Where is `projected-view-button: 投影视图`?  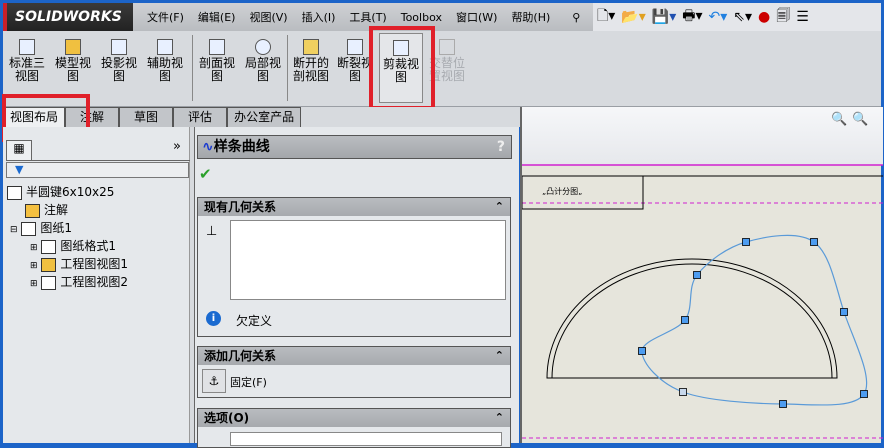
projected-view-button: 投影视图 is located at coordinates (119, 61).